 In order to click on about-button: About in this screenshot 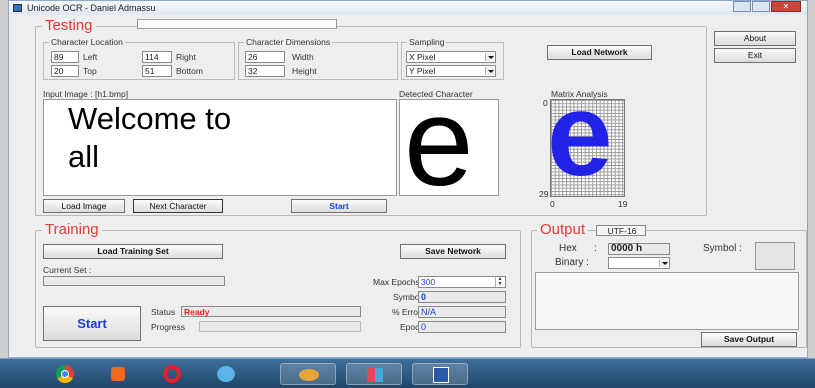, I will do `click(755, 38)`.